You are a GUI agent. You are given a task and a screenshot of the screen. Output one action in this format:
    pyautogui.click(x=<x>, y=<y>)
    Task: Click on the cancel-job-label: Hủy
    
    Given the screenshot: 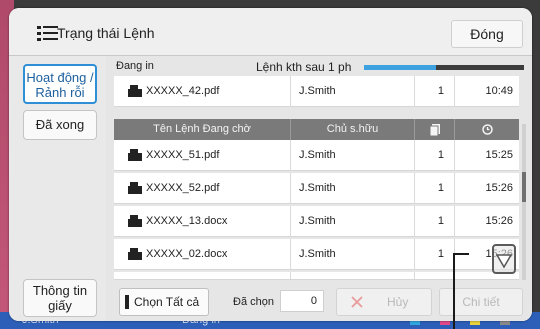 What is the action you would take?
    pyautogui.click(x=398, y=302)
    